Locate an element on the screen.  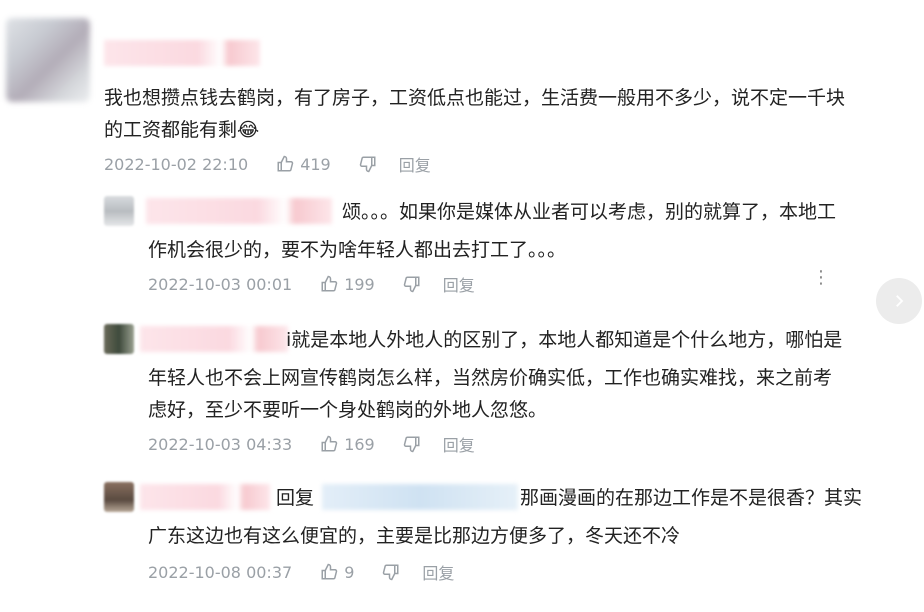
comment-meta: 2022-10-03 04:33 169 回复 is located at coordinates (311, 444).